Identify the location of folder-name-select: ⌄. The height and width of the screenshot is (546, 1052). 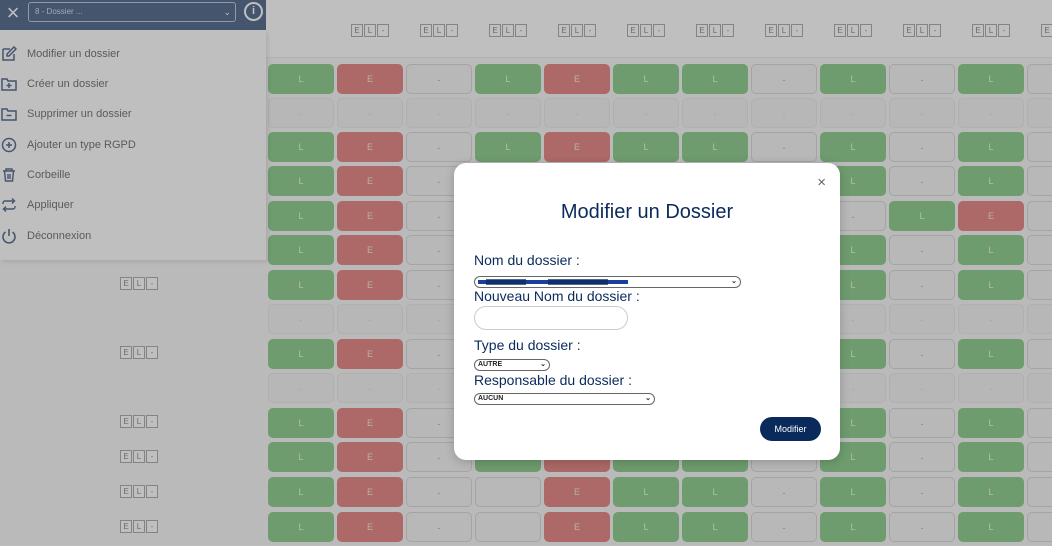
(607, 282).